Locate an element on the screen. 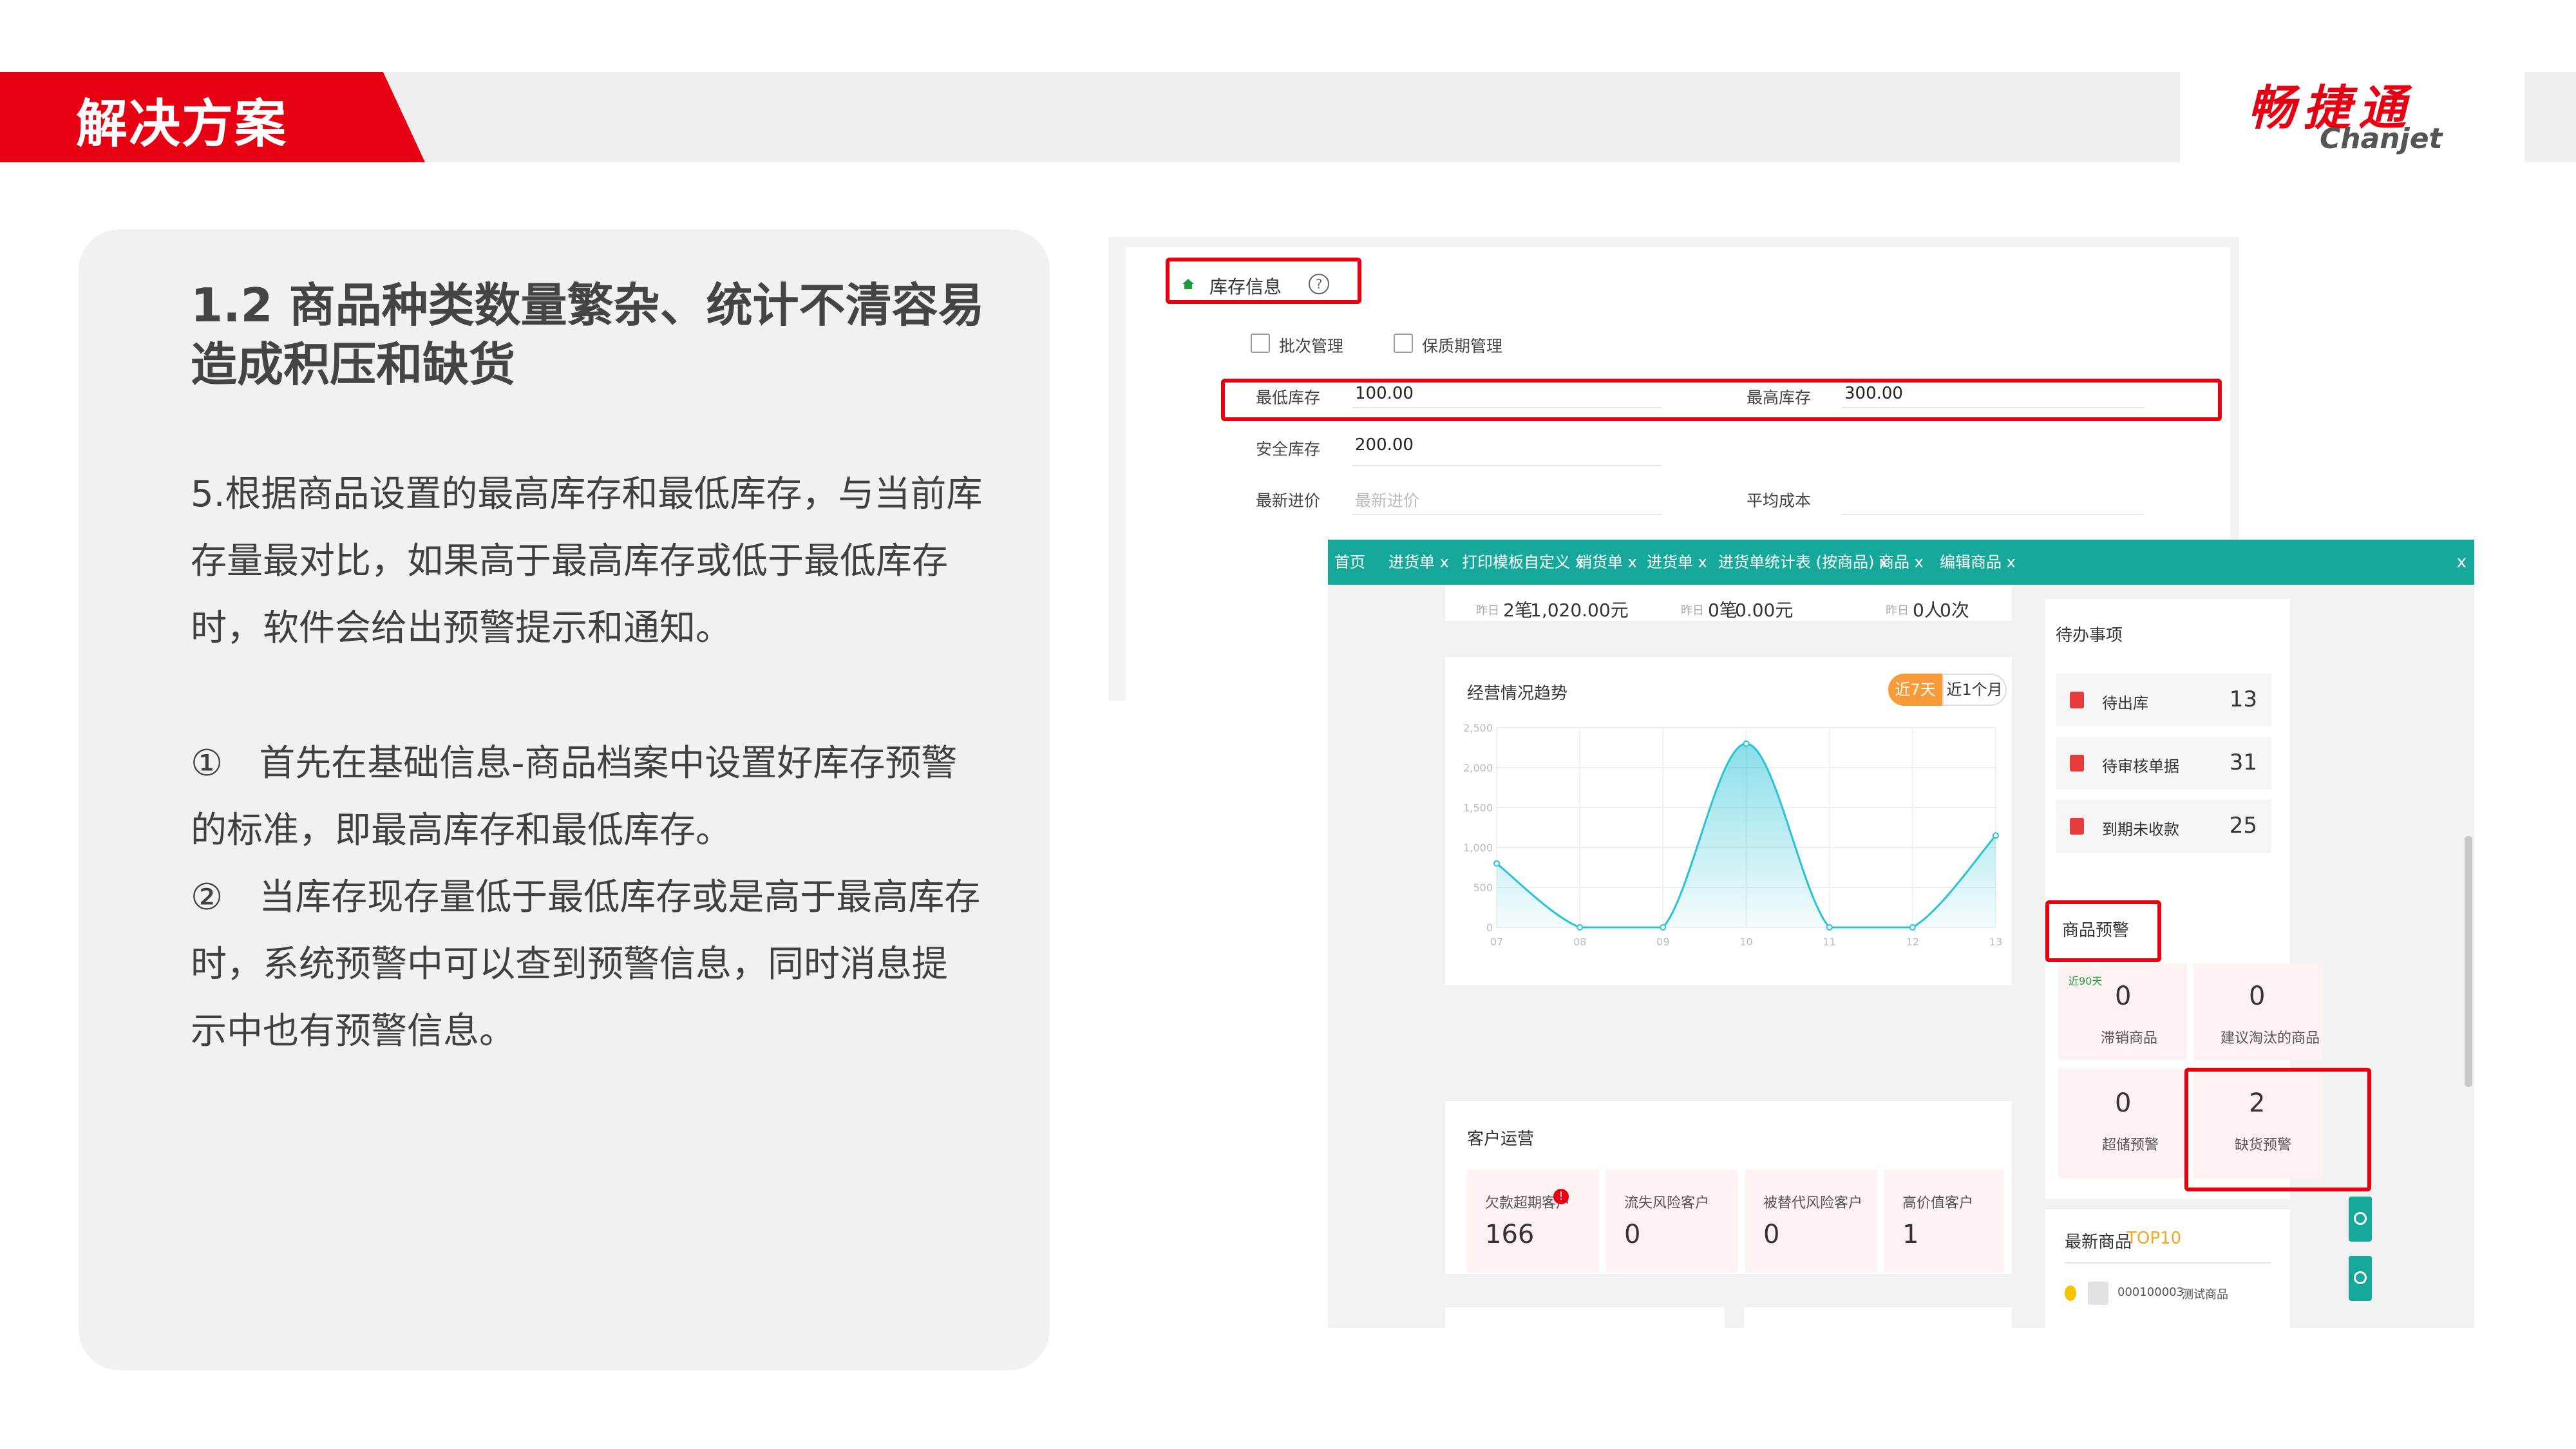 The height and width of the screenshot is (1449, 2576). todo-item-outbound: 待出库 13 is located at coordinates (2163, 700).